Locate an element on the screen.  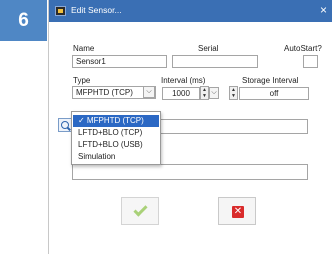
close-icon: × is located at coordinates (323, 10).